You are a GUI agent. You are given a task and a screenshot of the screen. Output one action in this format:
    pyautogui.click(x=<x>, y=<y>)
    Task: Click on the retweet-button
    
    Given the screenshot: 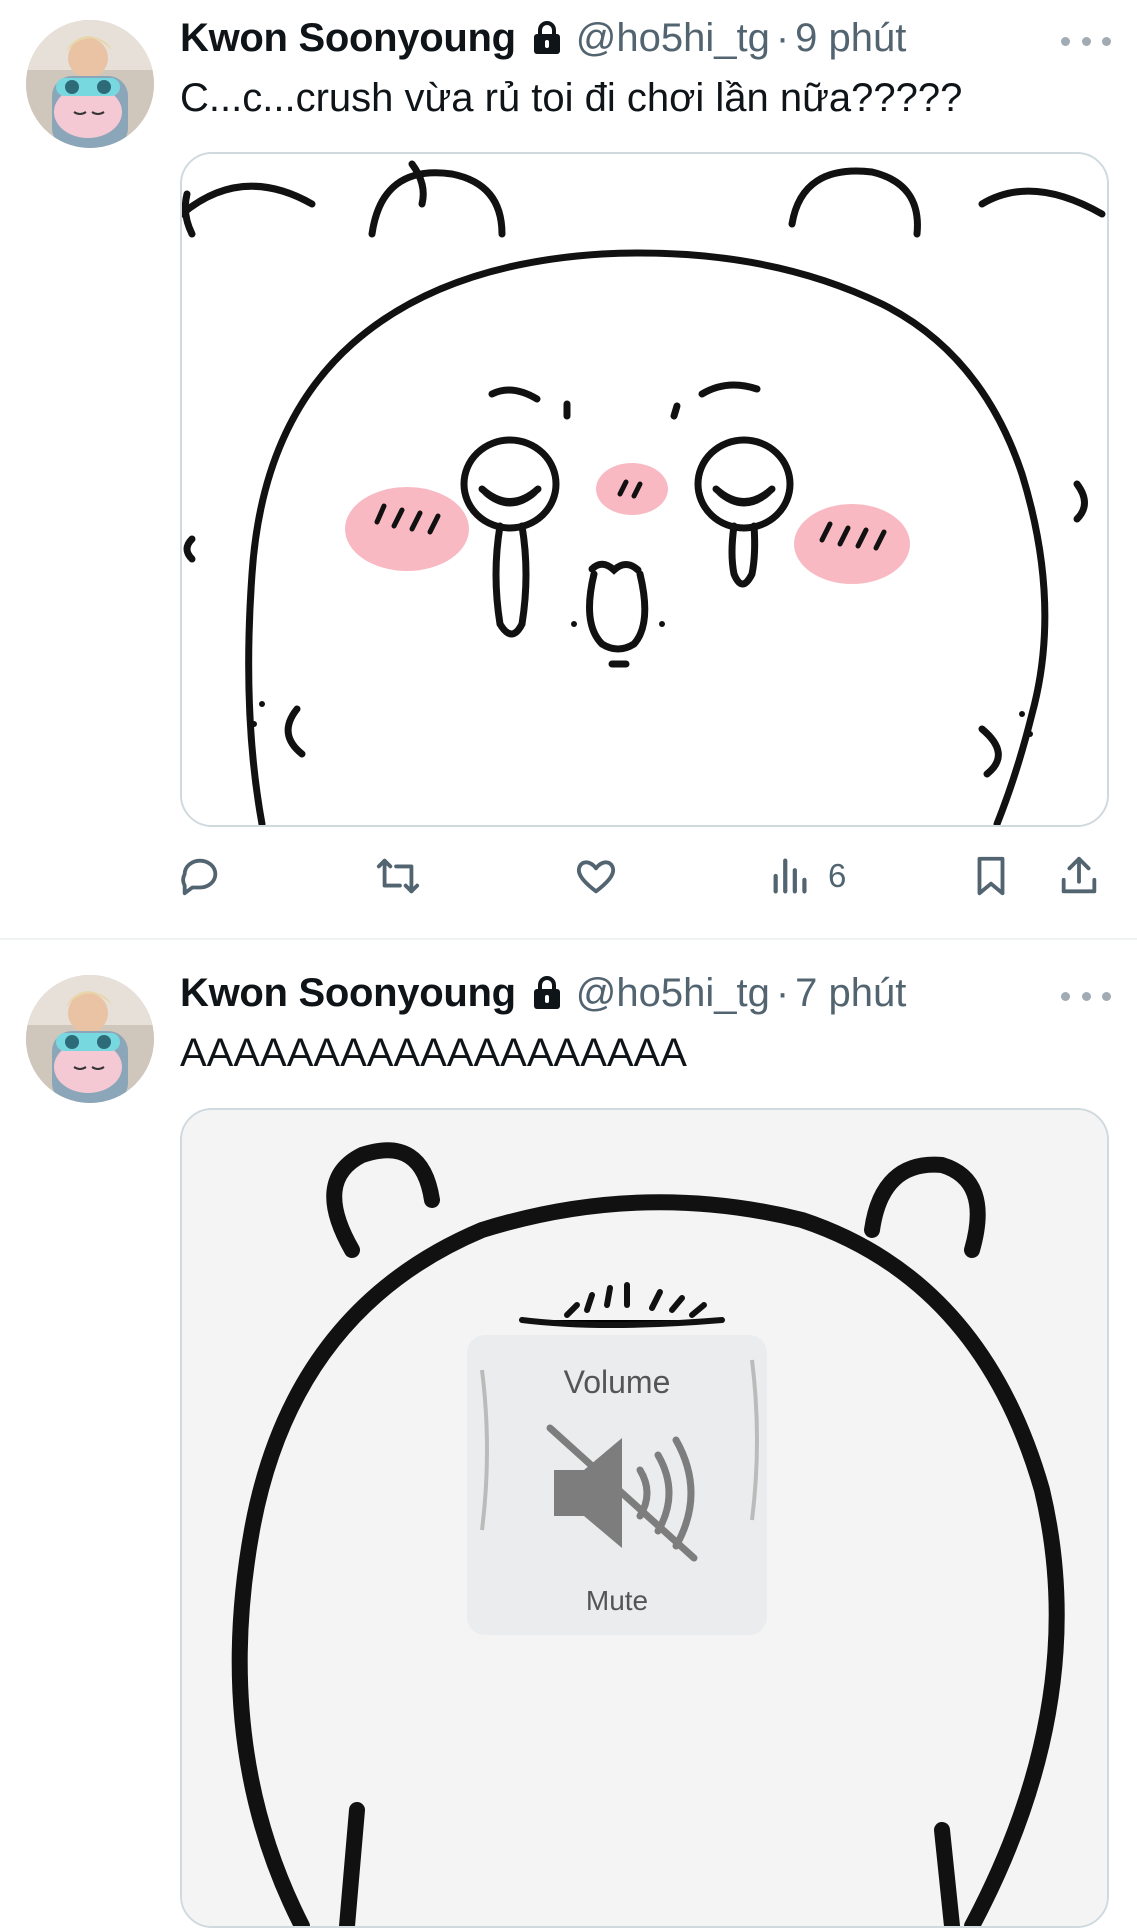 What is the action you would take?
    pyautogui.click(x=398, y=876)
    